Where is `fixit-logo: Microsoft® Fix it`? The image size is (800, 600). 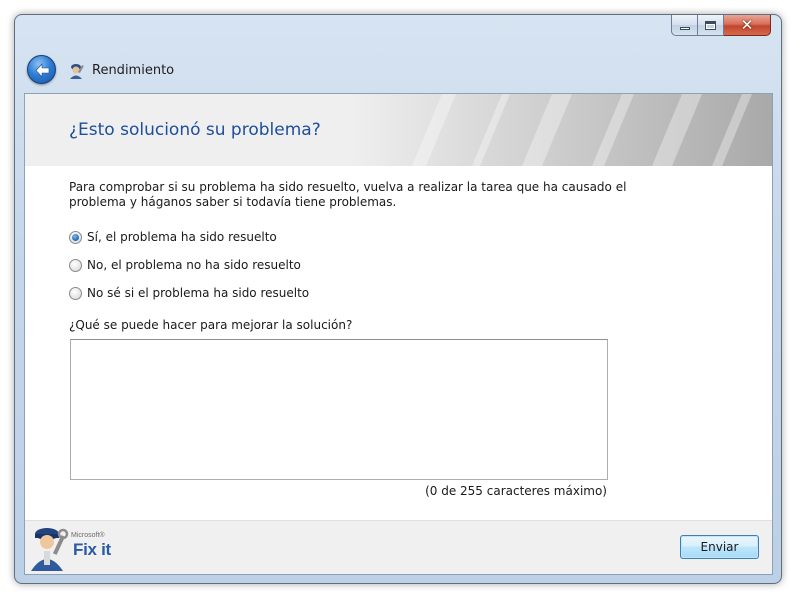 fixit-logo: Microsoft® Fix it is located at coordinates (77, 548).